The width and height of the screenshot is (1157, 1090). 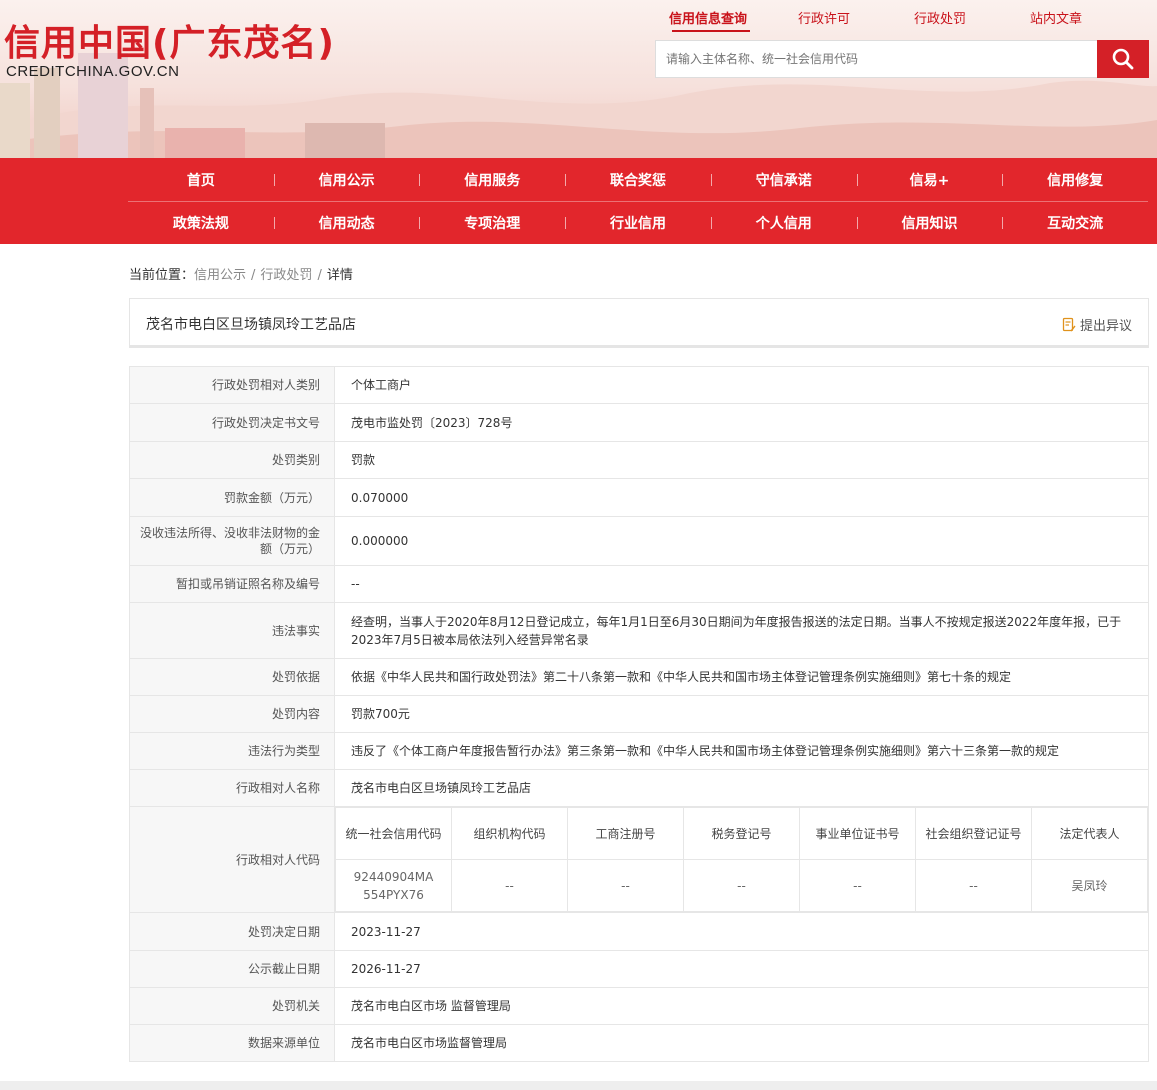 I want to click on search-icon, so click(x=1123, y=59).